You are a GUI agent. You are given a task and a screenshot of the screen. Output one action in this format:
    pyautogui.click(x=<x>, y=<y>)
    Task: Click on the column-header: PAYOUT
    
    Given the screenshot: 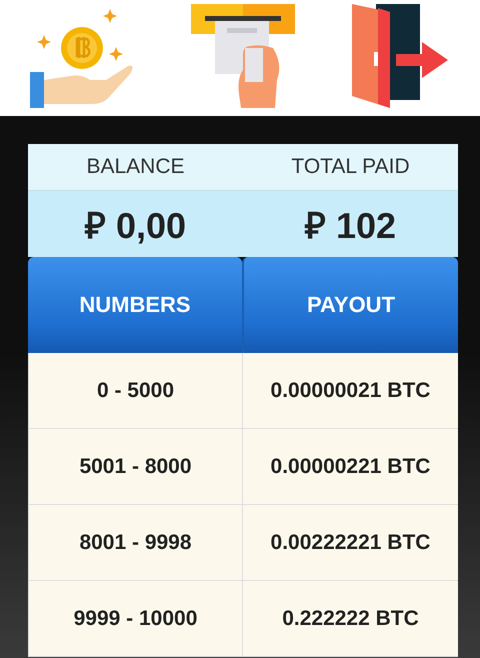 What is the action you would take?
    pyautogui.click(x=350, y=305)
    